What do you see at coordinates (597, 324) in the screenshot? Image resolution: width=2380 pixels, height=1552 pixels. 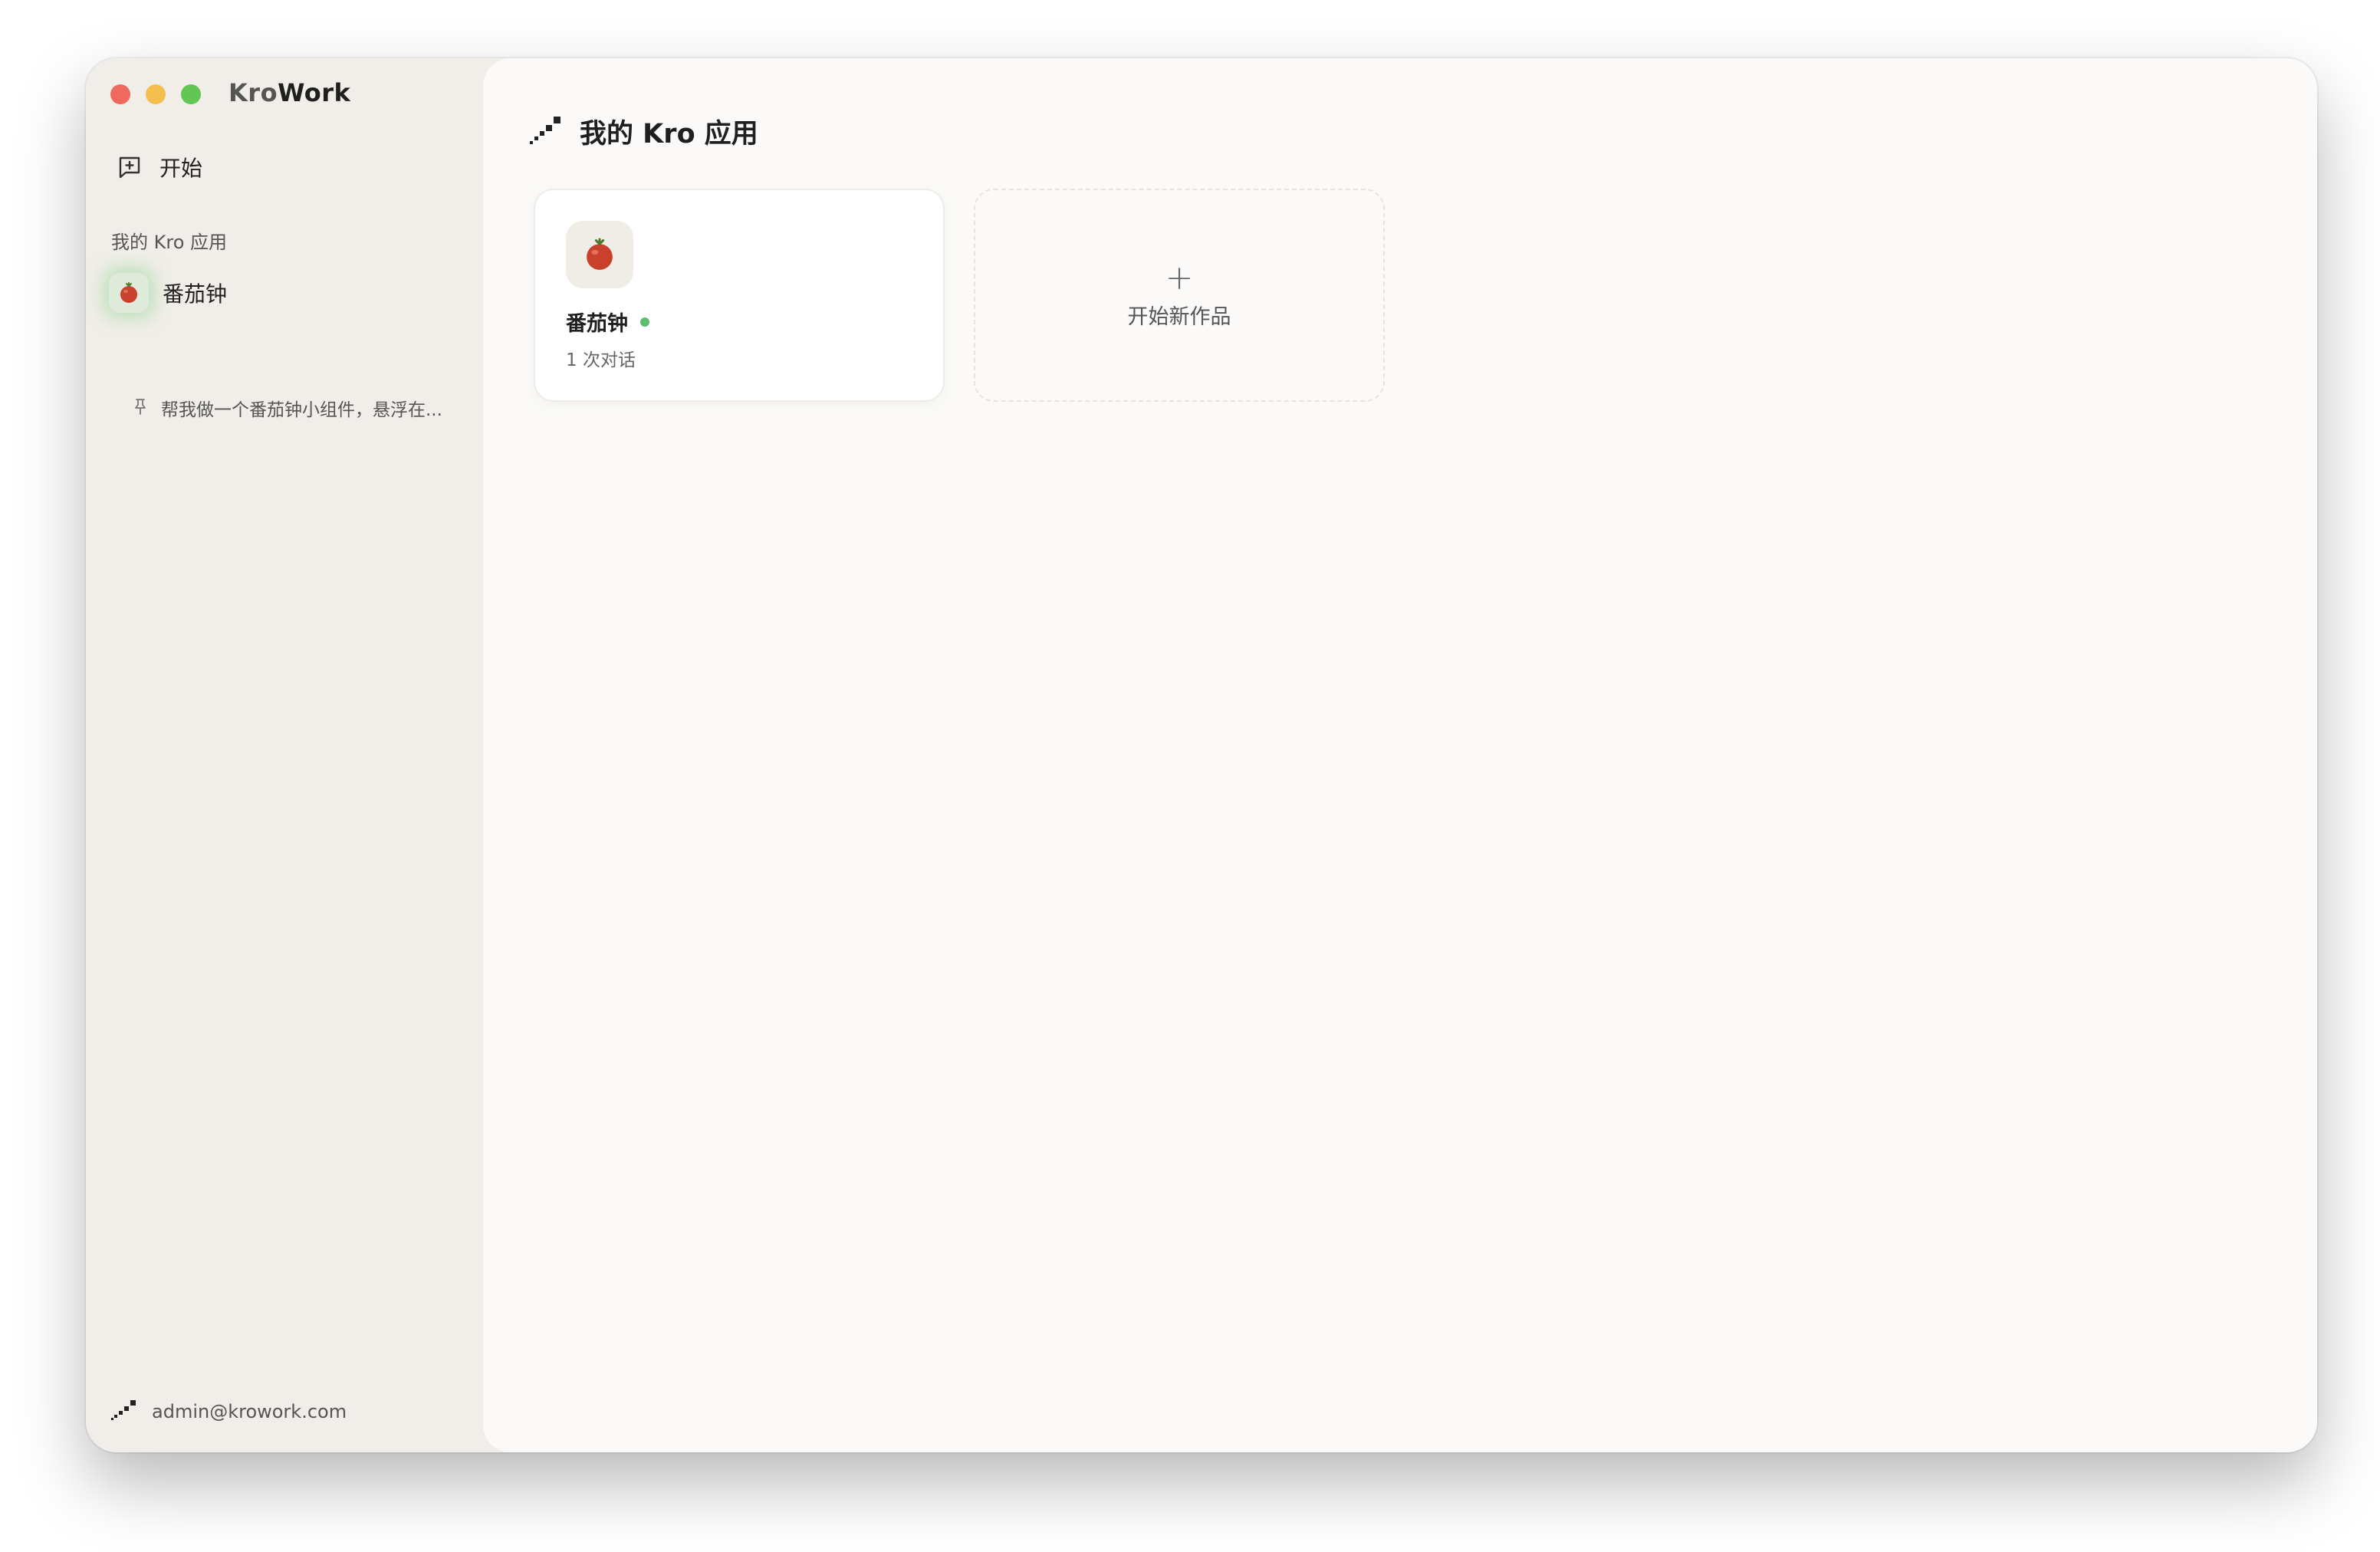 I see `card-name: 番茄钟` at bounding box center [597, 324].